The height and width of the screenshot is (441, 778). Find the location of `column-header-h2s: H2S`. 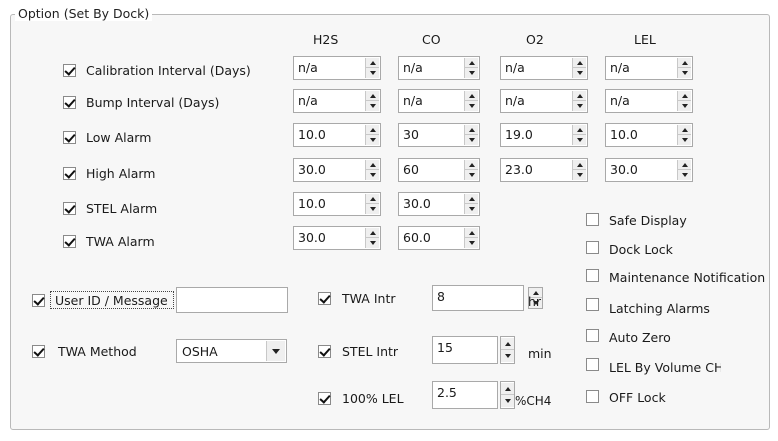

column-header-h2s: H2S is located at coordinates (326, 39).